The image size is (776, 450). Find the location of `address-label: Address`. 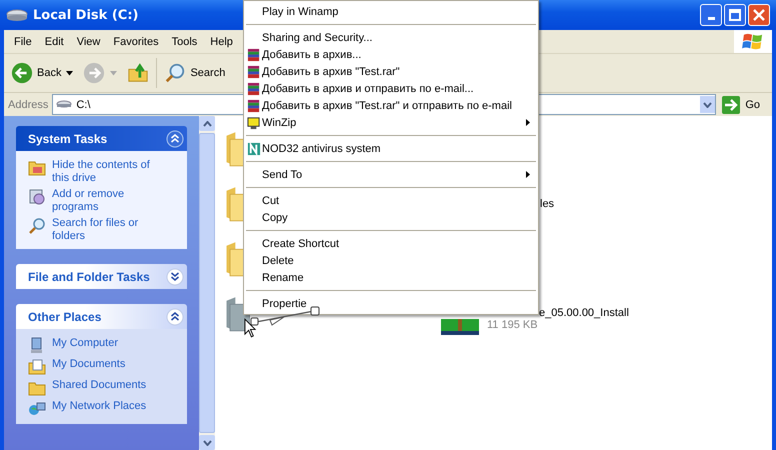

address-label: Address is located at coordinates (28, 104).